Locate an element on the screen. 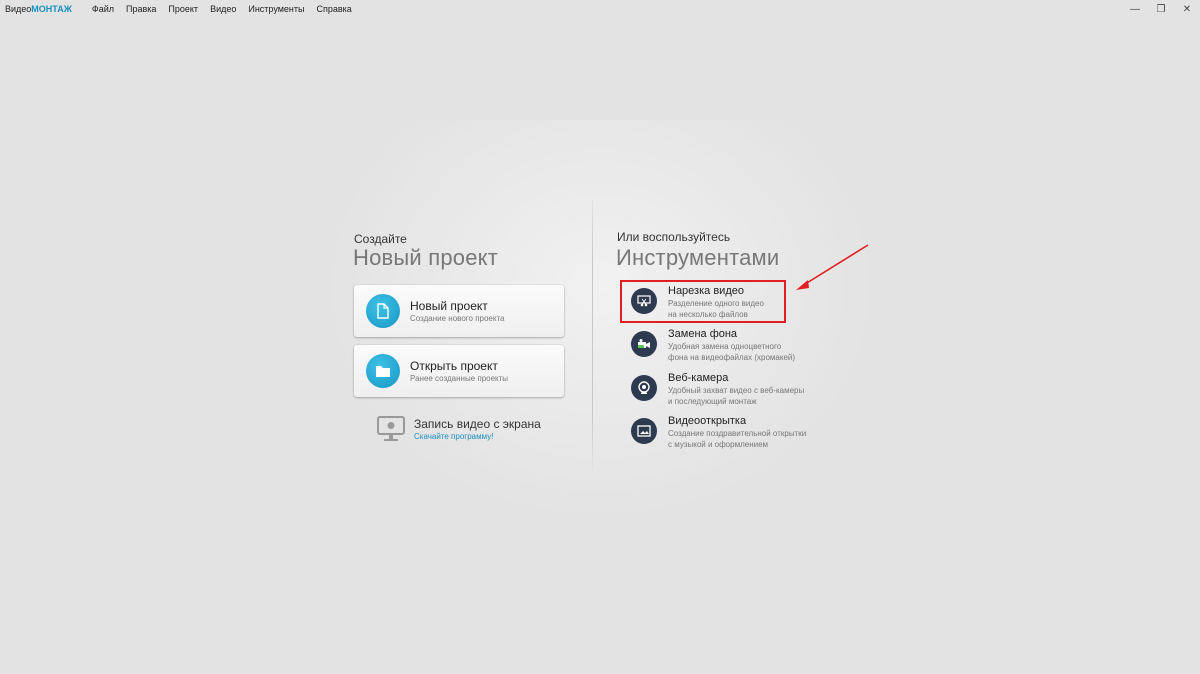 Image resolution: width=1200 pixels, height=674 pixels. minimize-button: — is located at coordinates (1135, 9).